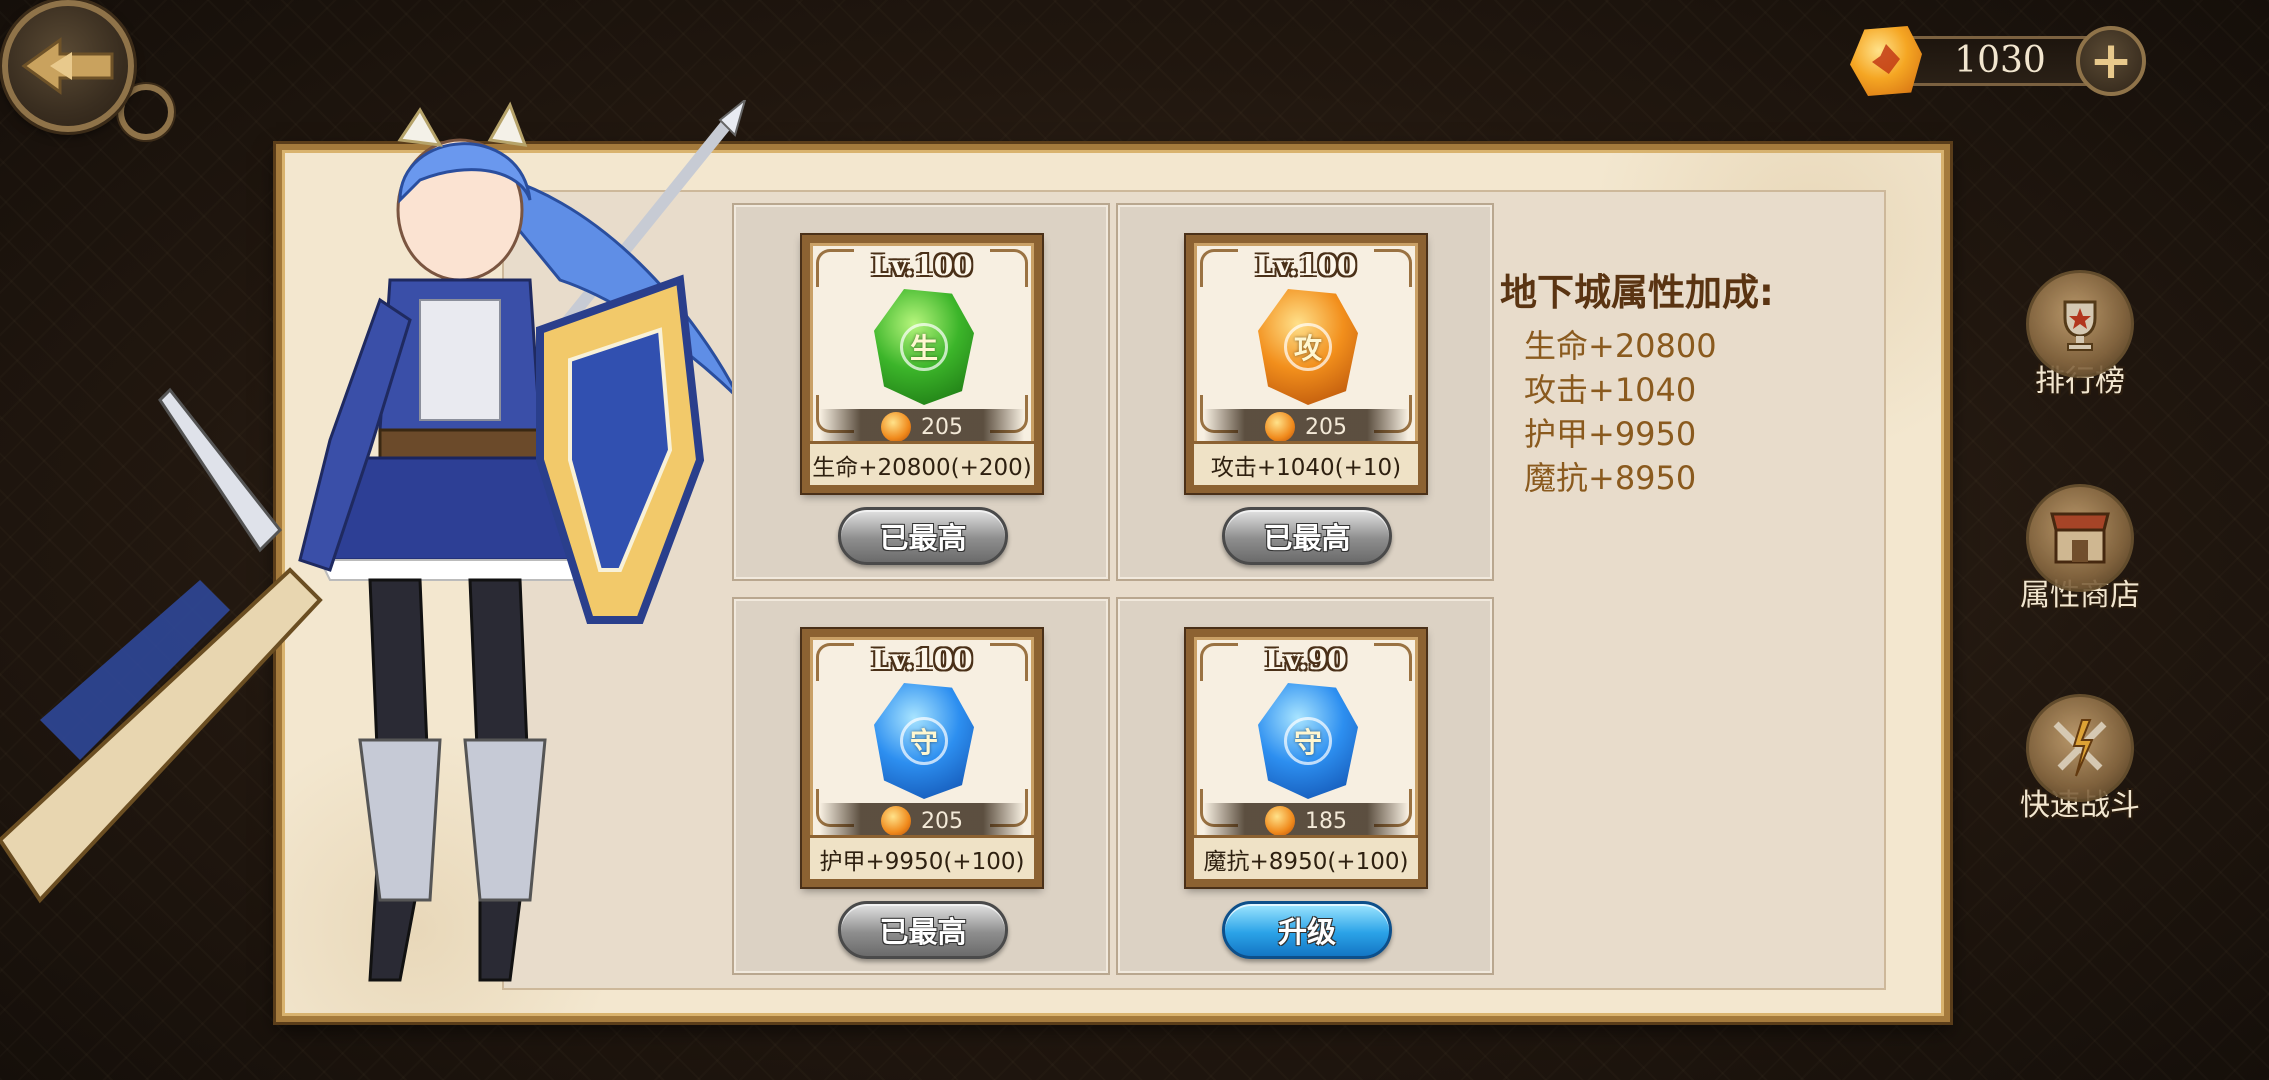  I want to click on upgrade-card: Lv.100 生 205 生命+20800(+200), so click(922, 364).